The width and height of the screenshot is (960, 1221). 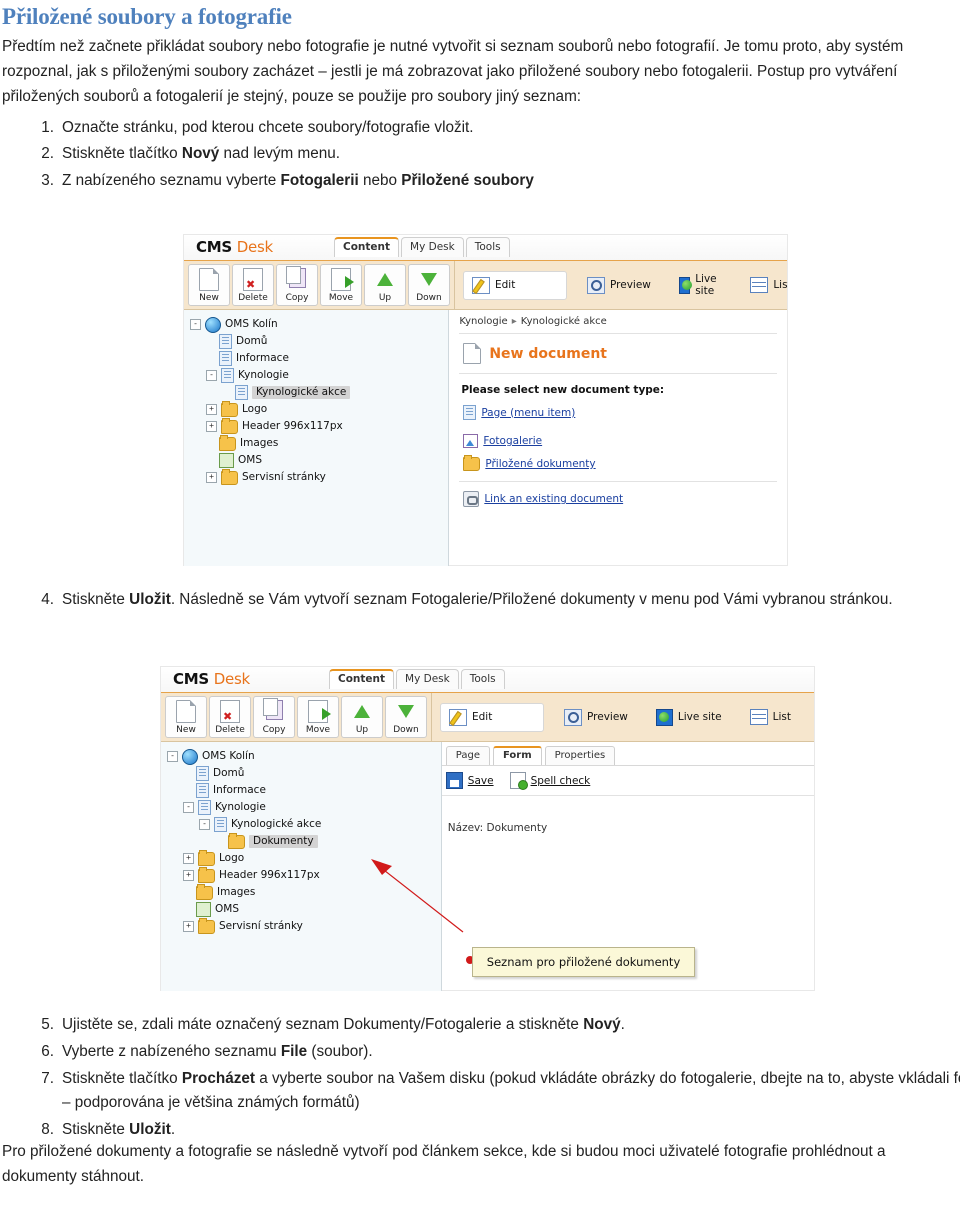 I want to click on save-button: Save, so click(x=469, y=780).